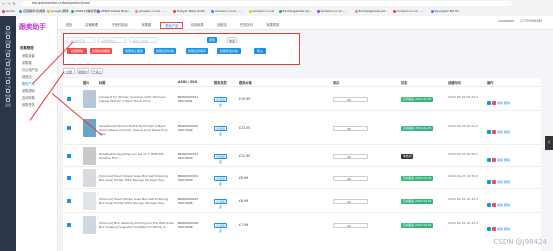 This screenshot has height=251, width=553. Describe the element at coordinates (9, 3) in the screenshot. I see `forward-icon: →` at that location.